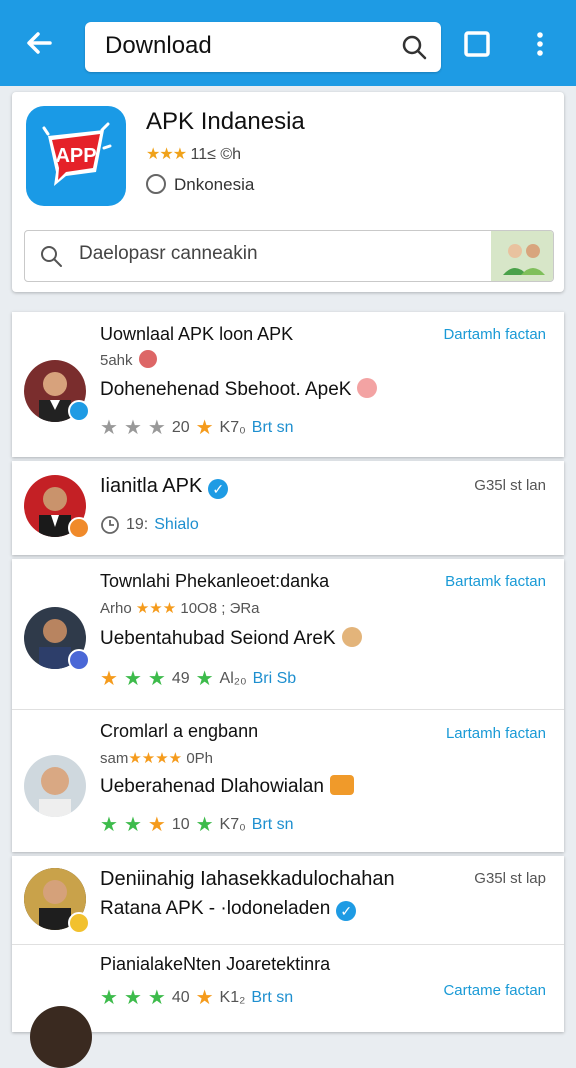 The image size is (576, 1068). What do you see at coordinates (116, 360) in the screenshot?
I see `item-subtitle-text: 5ahk` at bounding box center [116, 360].